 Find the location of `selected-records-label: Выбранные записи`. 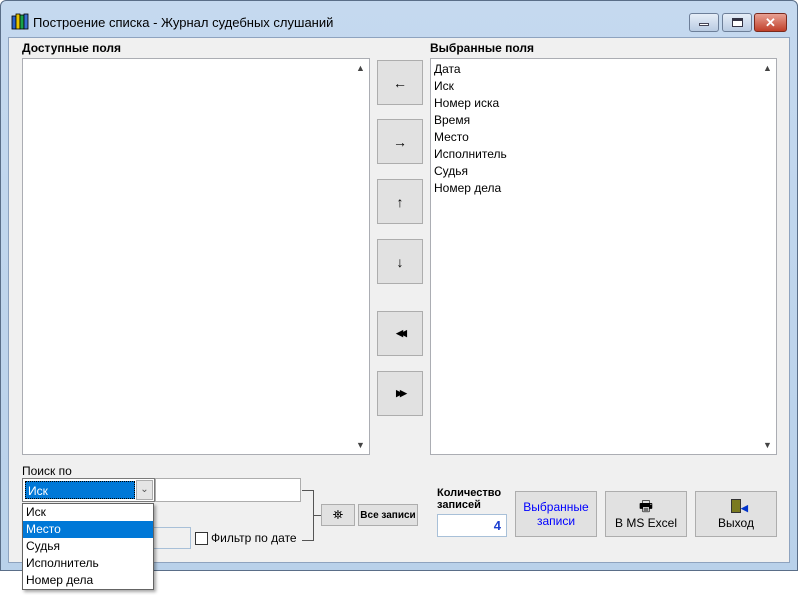

selected-records-label: Выбранные записи is located at coordinates (556, 514).